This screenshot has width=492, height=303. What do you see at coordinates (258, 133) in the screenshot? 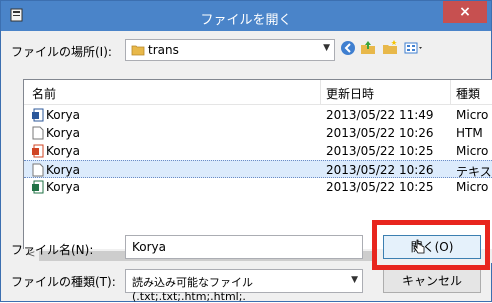
I see `file-row: Korya 2013/05/22 10:26 HTM` at bounding box center [258, 133].